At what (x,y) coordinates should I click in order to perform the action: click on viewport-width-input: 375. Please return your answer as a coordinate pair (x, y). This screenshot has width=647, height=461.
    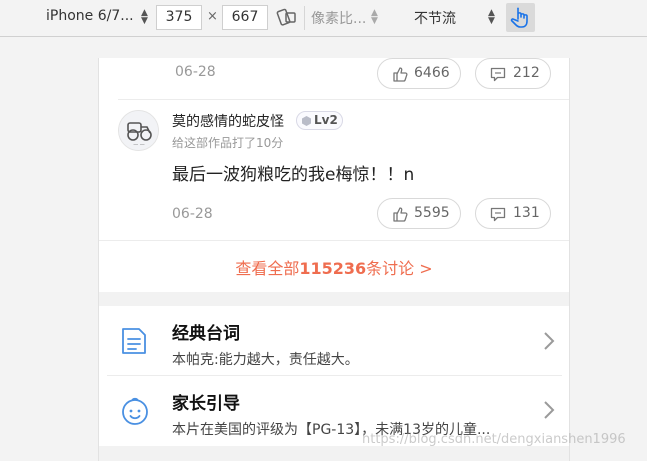
    Looking at the image, I should click on (179, 17).